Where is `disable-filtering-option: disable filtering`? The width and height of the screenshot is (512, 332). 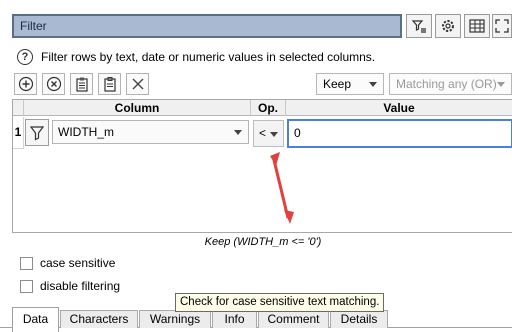
disable-filtering-option: disable filtering is located at coordinates (70, 286).